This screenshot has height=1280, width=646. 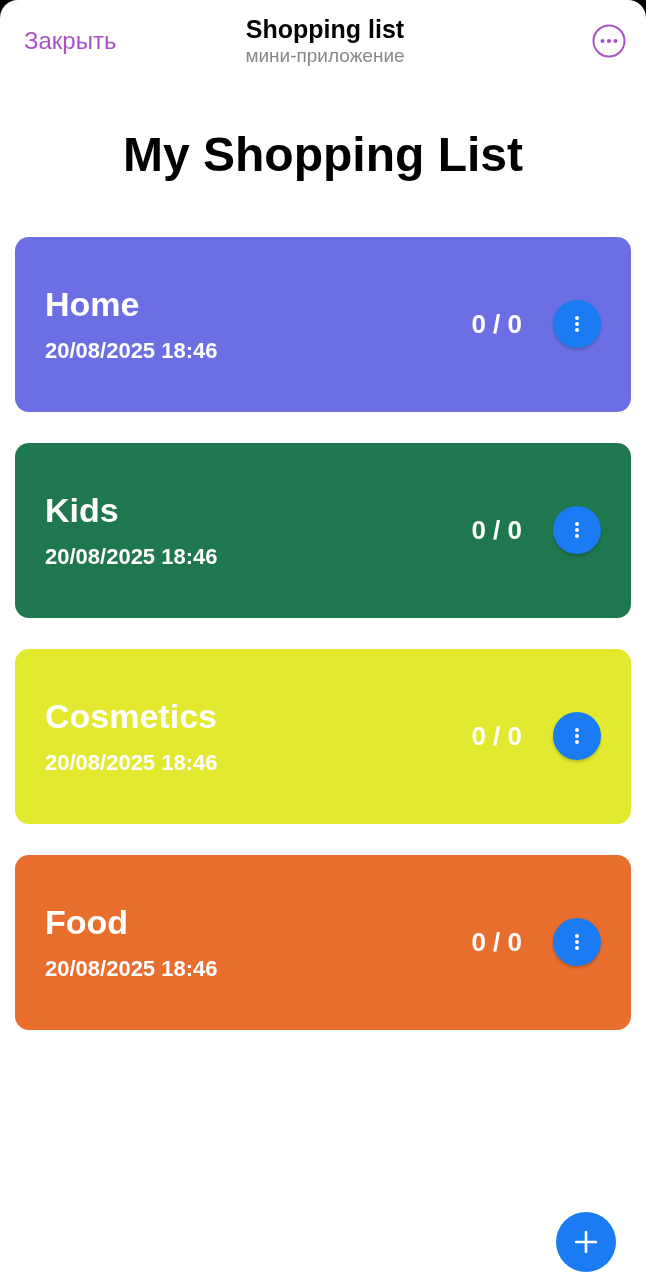 I want to click on plus-icon, so click(x=586, y=1242).